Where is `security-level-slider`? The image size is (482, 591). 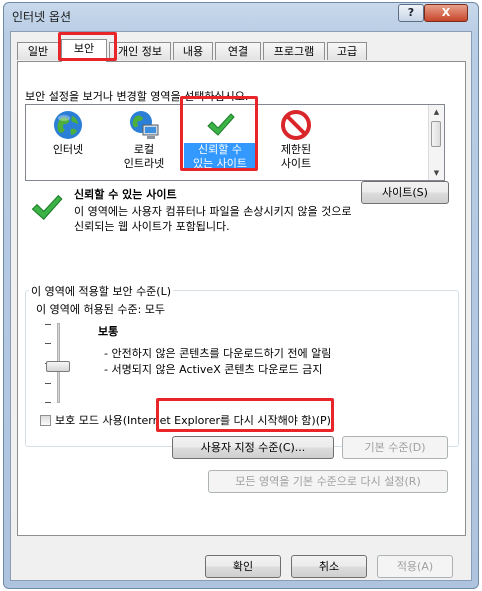 security-level-slider is located at coordinates (59, 363).